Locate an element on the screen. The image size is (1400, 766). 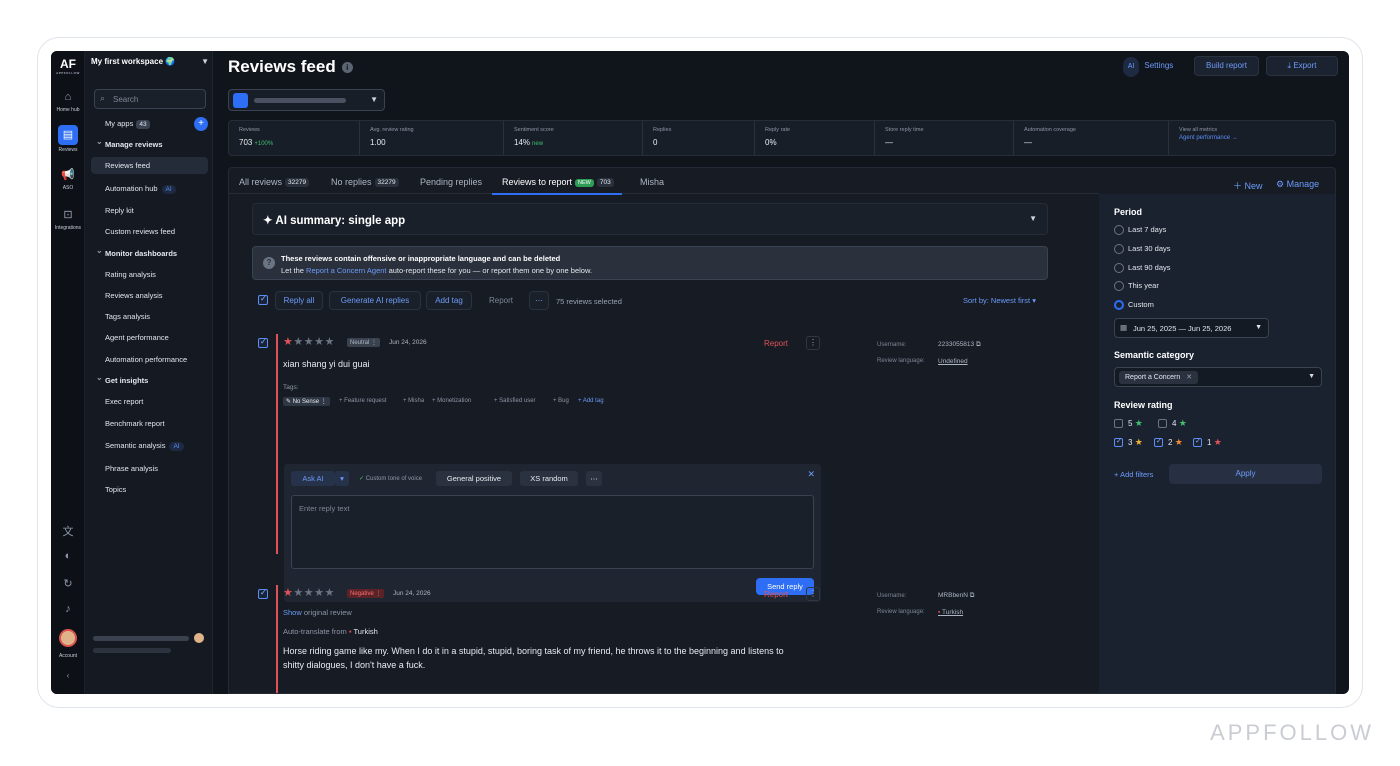
theme-icon: ◐ is located at coordinates (68, 556).